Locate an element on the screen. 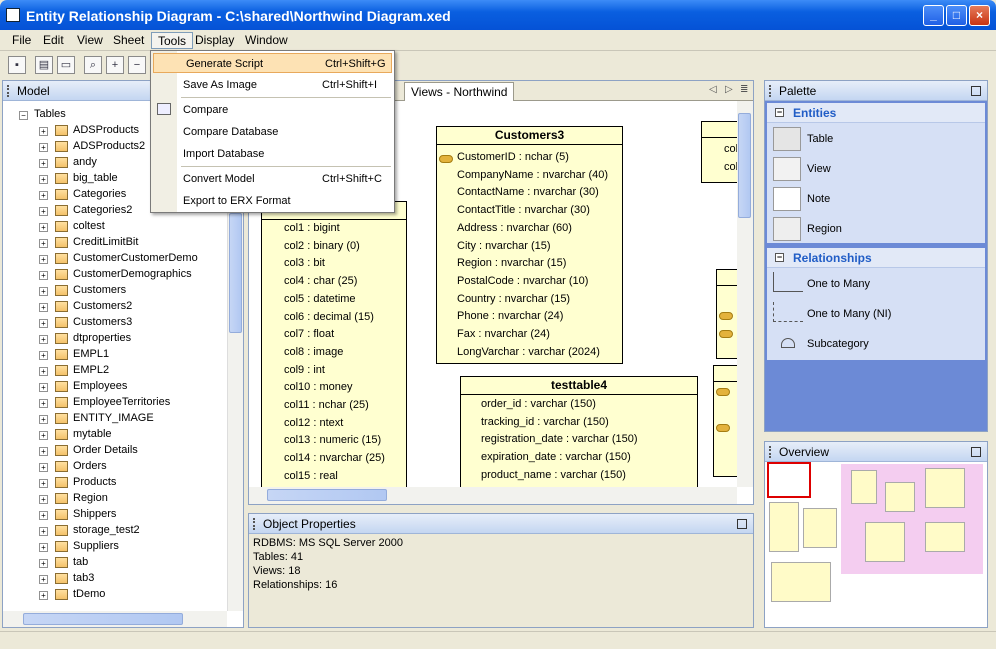 This screenshot has height=649, width=996. tree-item-label: dtproperties is located at coordinates (102, 338).